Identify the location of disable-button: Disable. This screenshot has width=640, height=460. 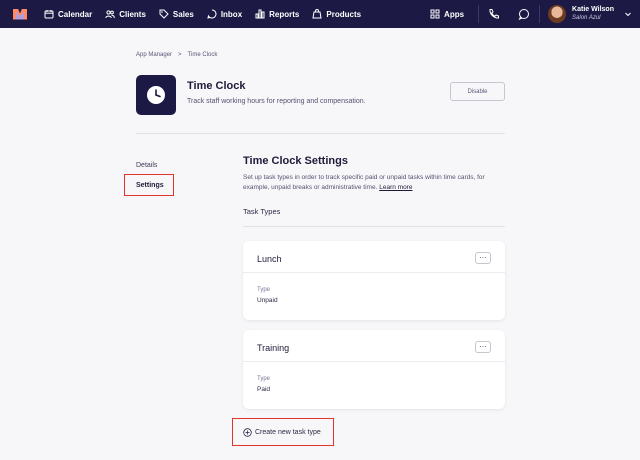
(477, 91).